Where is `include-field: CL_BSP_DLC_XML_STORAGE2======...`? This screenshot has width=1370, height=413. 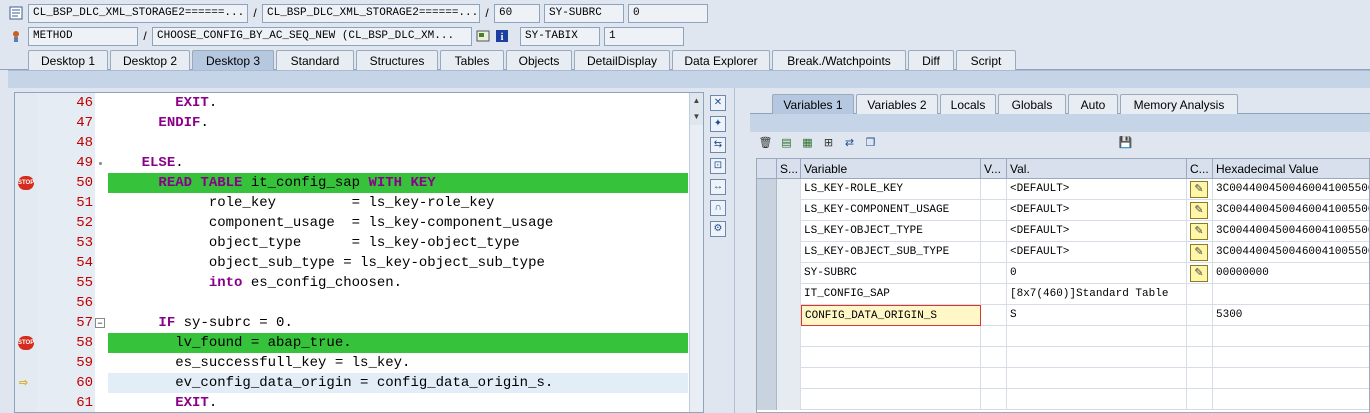 include-field: CL_BSP_DLC_XML_STORAGE2======... is located at coordinates (371, 13).